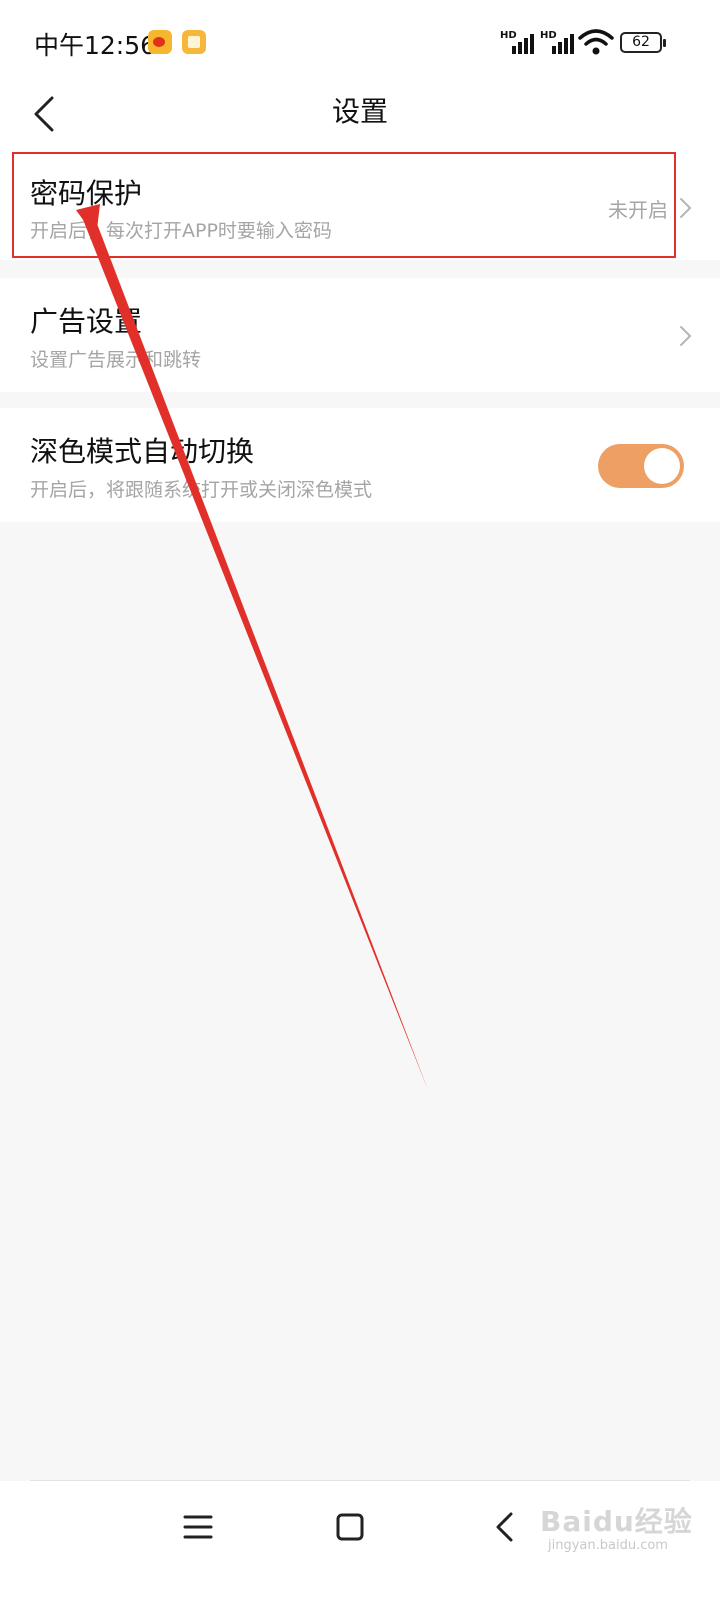  Describe the element at coordinates (350, 1527) in the screenshot. I see `home-square-icon` at that location.